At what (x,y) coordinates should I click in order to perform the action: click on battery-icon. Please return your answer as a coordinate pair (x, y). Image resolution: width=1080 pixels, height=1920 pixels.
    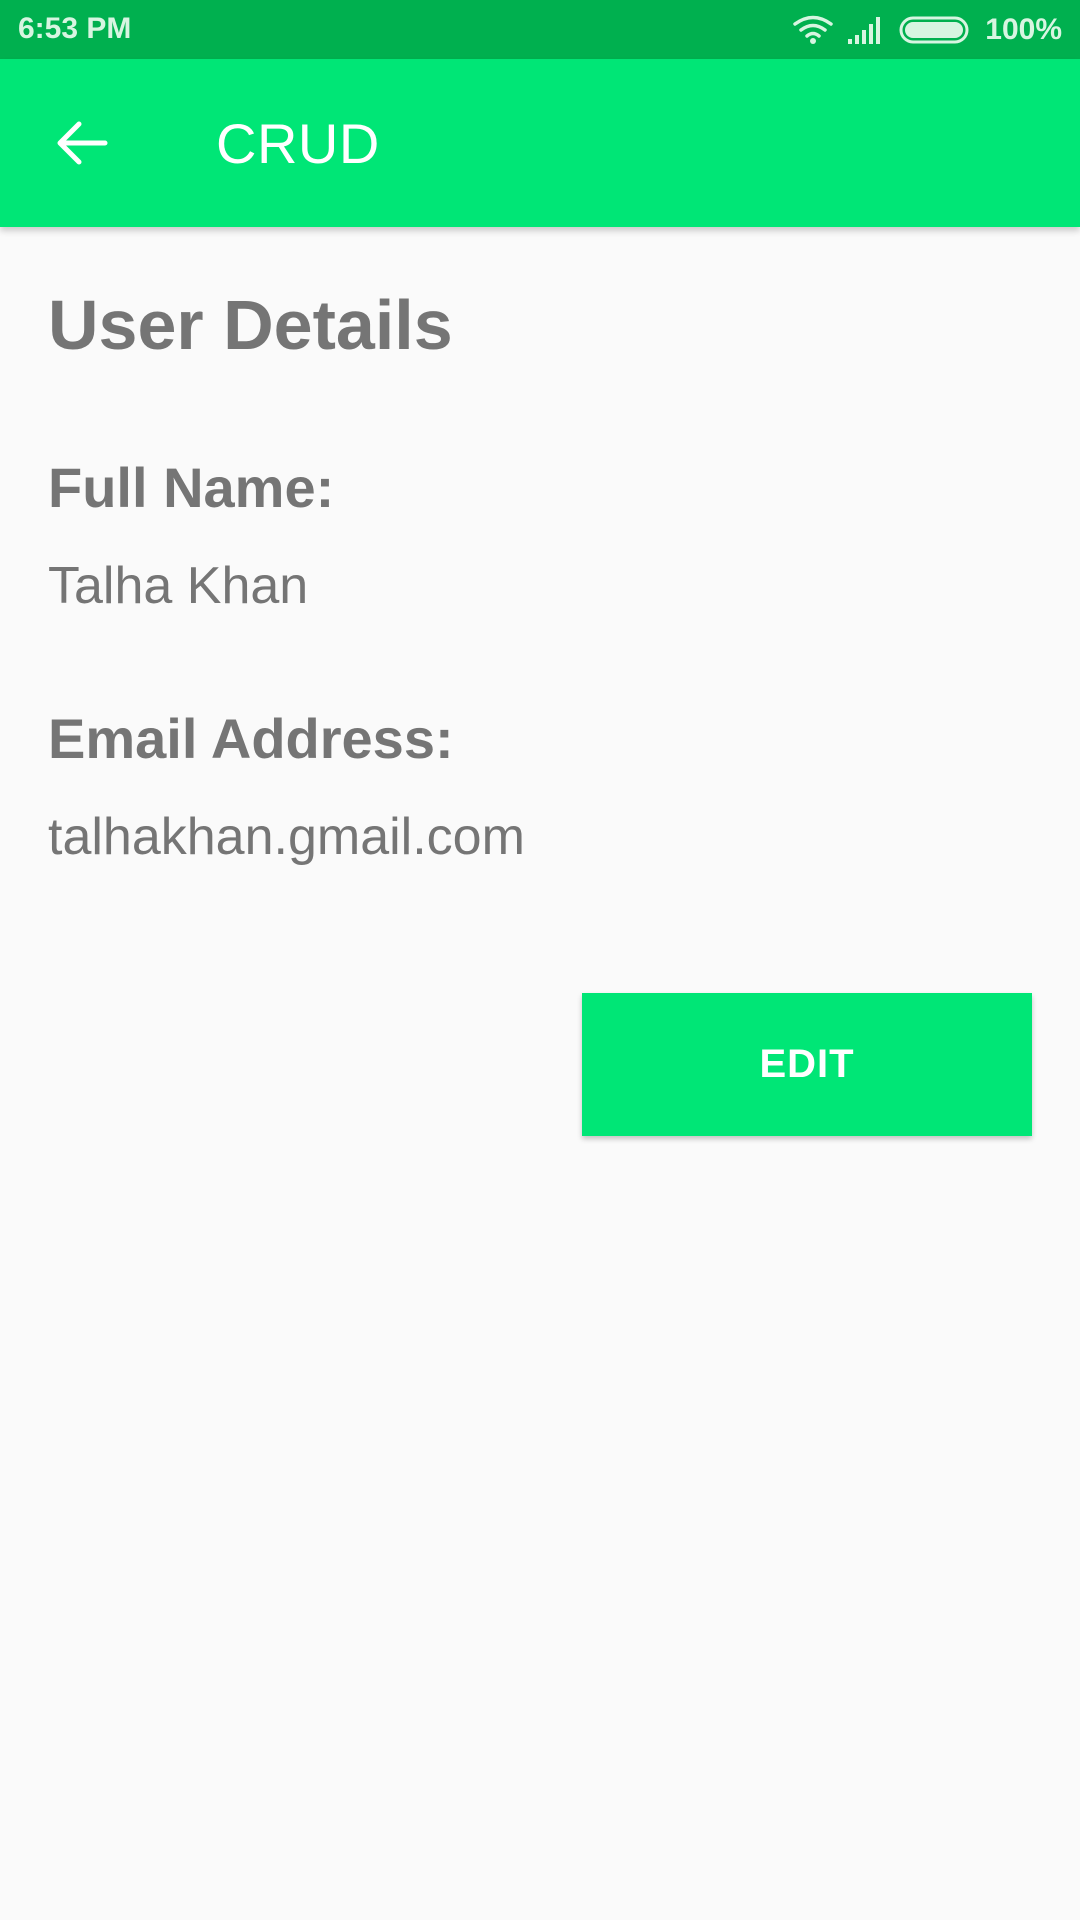
    Looking at the image, I should click on (935, 30).